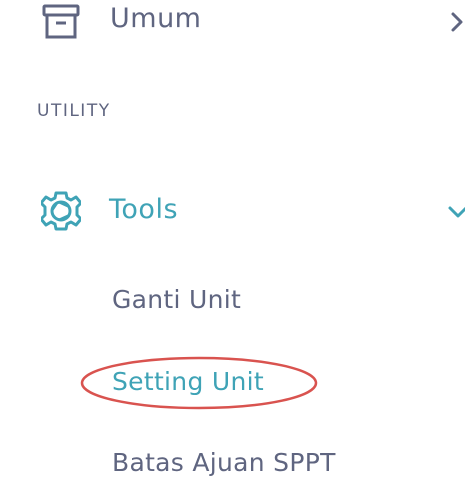  What do you see at coordinates (456, 213) in the screenshot?
I see `chevron-down-icon` at bounding box center [456, 213].